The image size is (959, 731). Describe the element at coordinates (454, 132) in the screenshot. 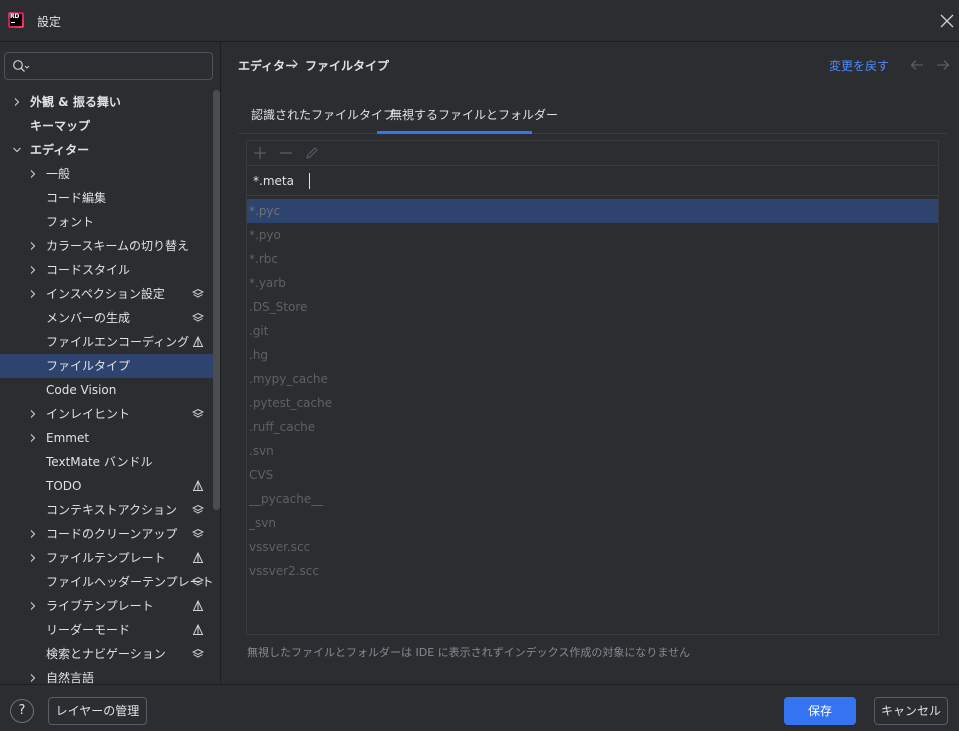

I see `active-tab-indicator` at that location.